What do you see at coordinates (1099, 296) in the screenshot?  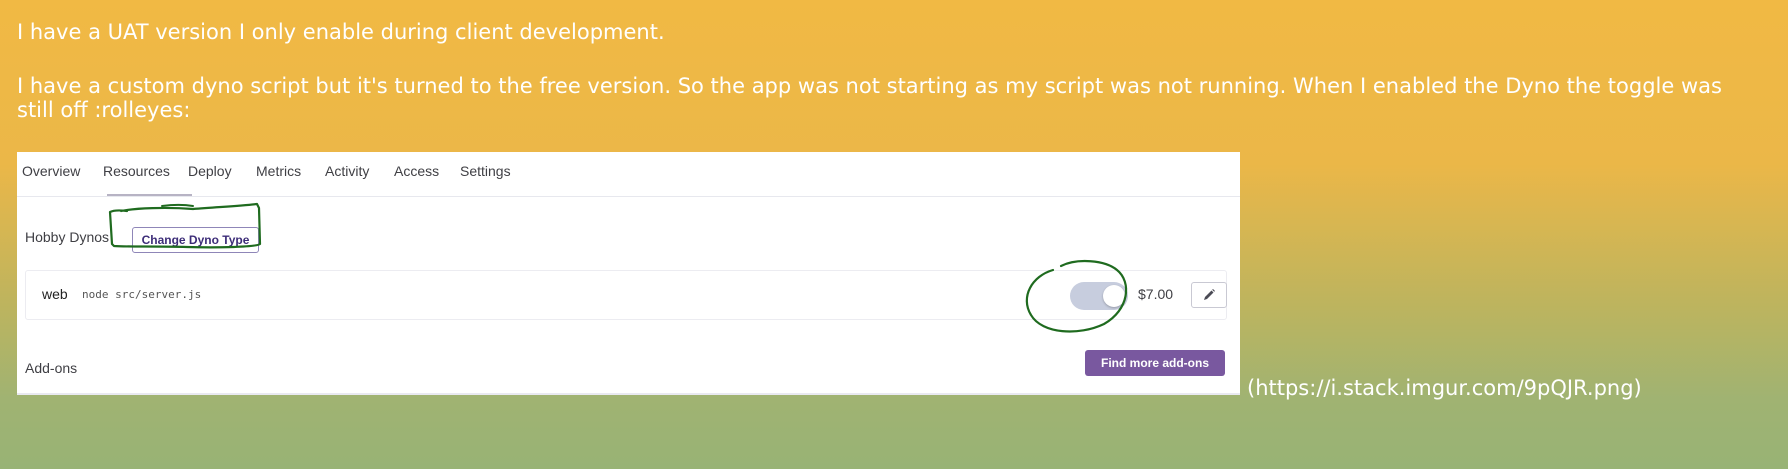 I see `dyno-toggle` at bounding box center [1099, 296].